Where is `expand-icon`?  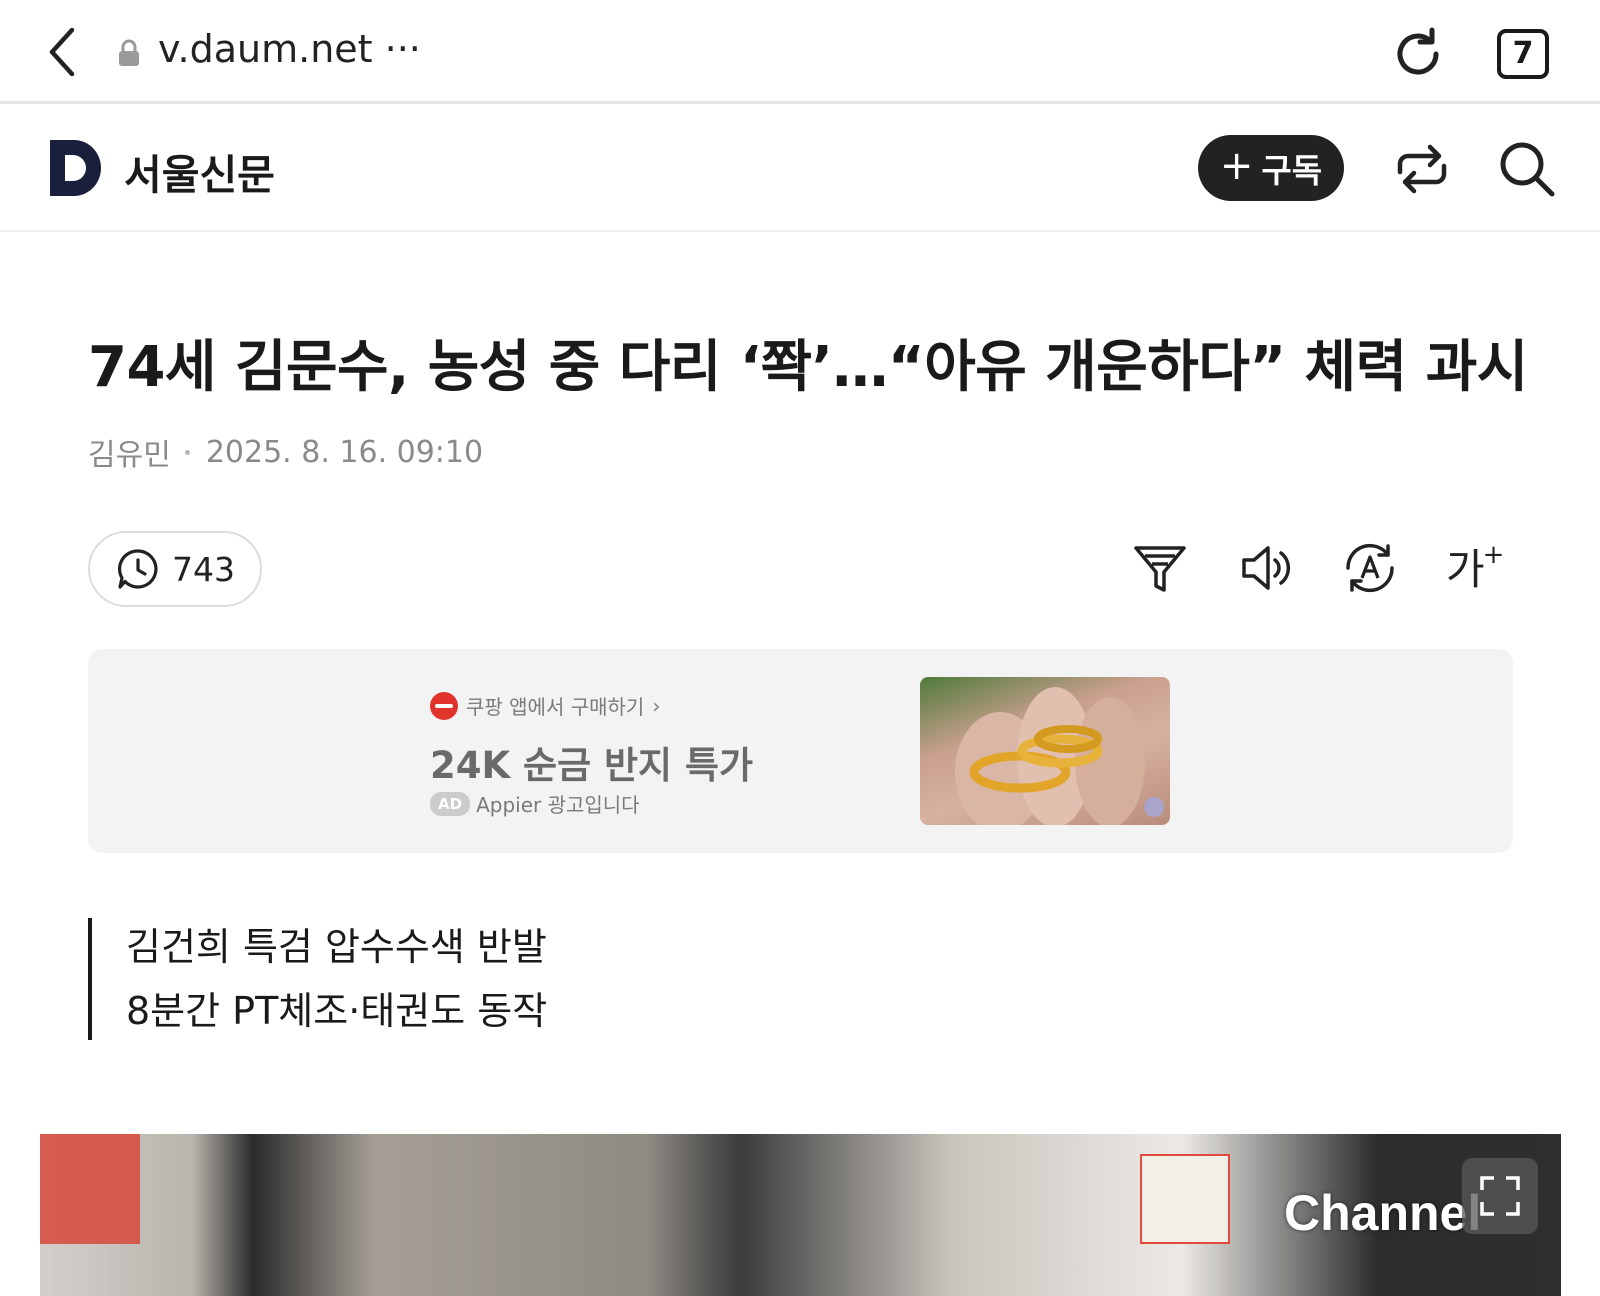 expand-icon is located at coordinates (1500, 1196).